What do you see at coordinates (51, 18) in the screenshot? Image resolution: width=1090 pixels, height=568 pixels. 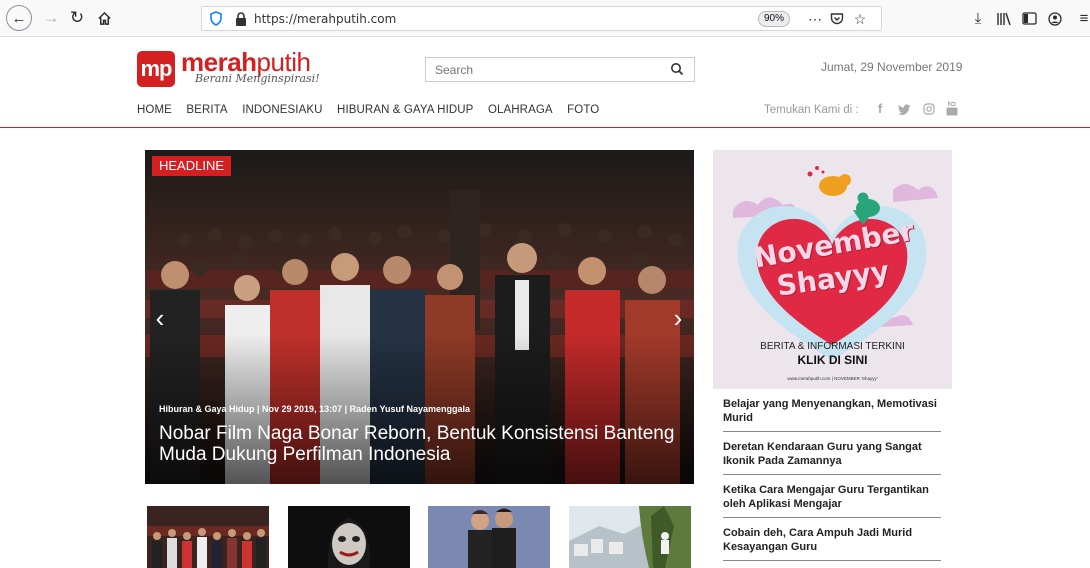 I see `forward-button: →` at bounding box center [51, 18].